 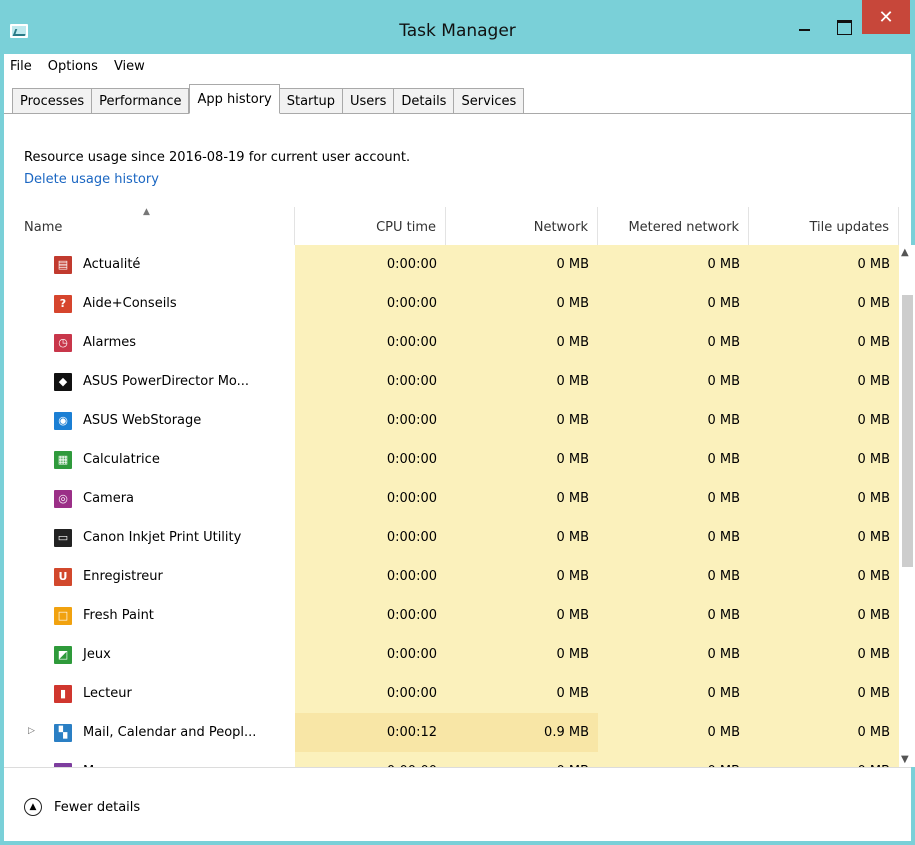 What do you see at coordinates (31, 731) in the screenshot?
I see `expand-arrow-icon: ▷` at bounding box center [31, 731].